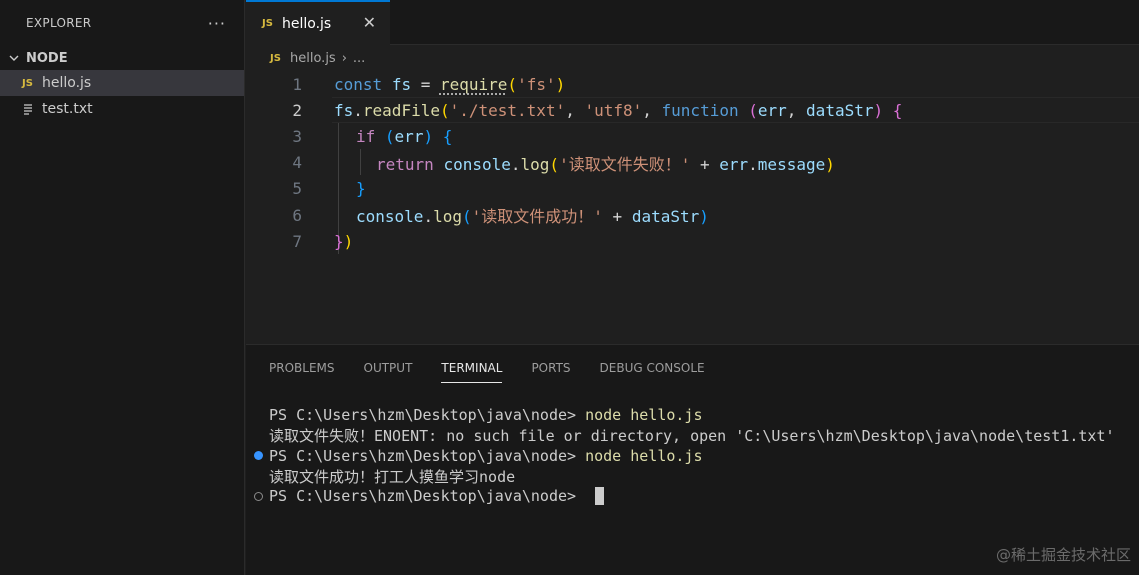 The width and height of the screenshot is (1139, 575). Describe the element at coordinates (1063, 555) in the screenshot. I see `watermark: @稀土掘金技术社区` at that location.